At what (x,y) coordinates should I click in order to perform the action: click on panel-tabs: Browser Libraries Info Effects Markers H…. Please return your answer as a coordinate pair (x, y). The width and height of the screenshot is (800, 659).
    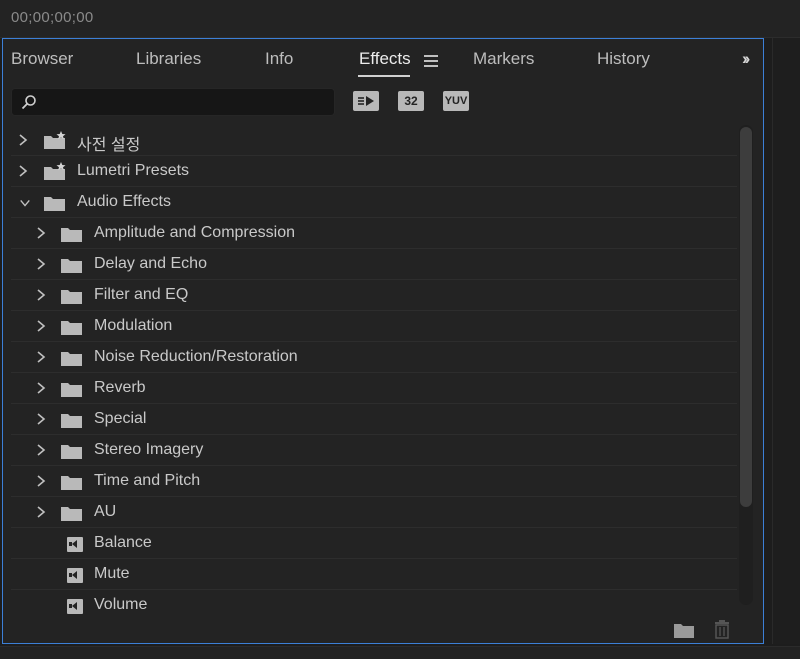
    Looking at the image, I should click on (383, 61).